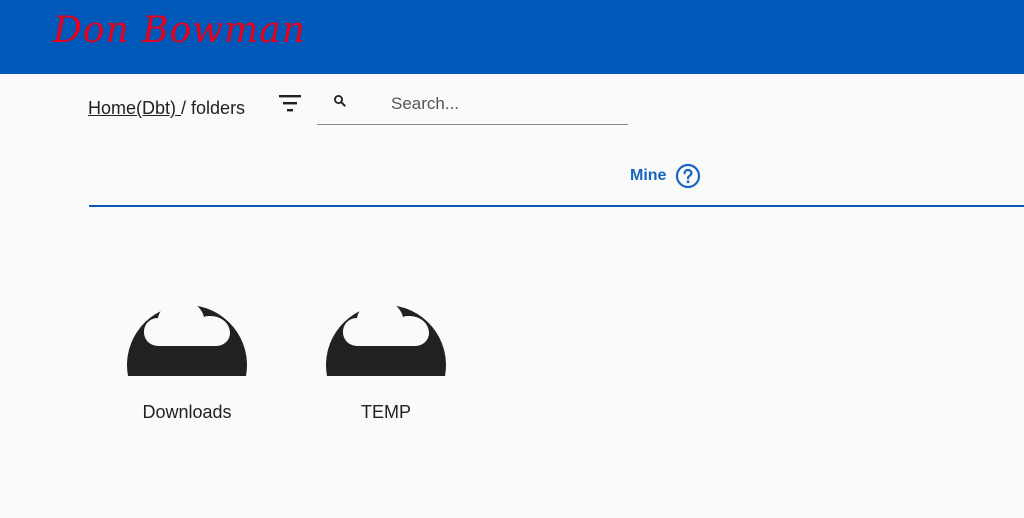 This screenshot has height=518, width=1024. I want to click on tab-bar: Mine, so click(556, 183).